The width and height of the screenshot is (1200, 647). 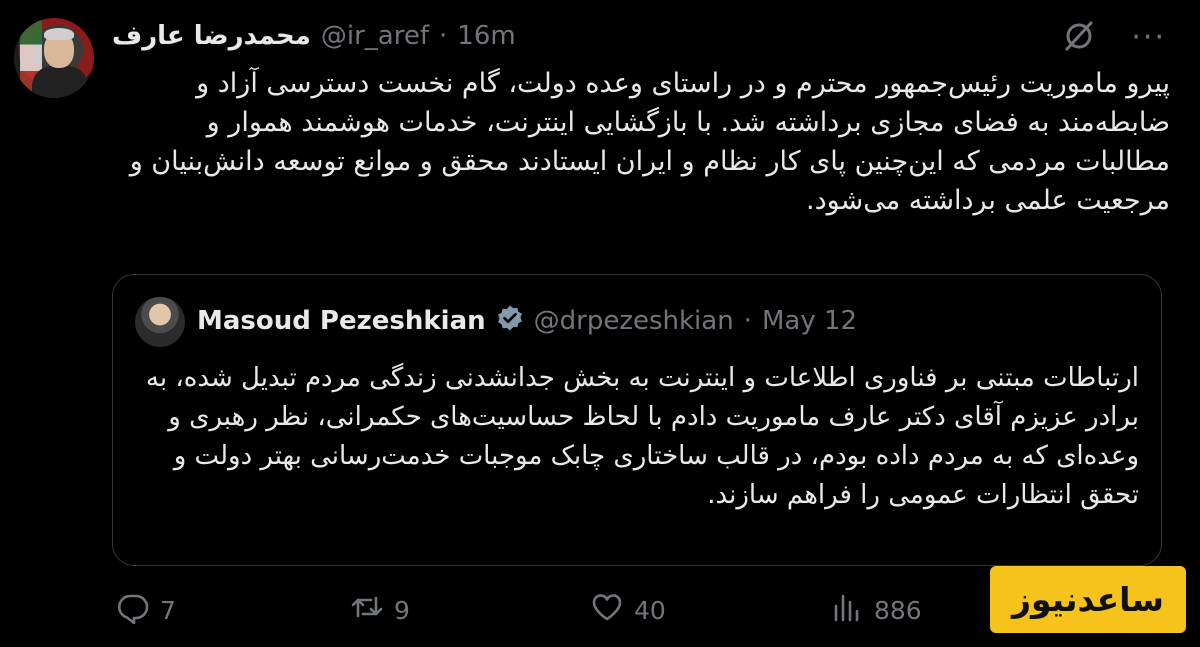 What do you see at coordinates (628, 610) in the screenshot?
I see `like-button: 40` at bounding box center [628, 610].